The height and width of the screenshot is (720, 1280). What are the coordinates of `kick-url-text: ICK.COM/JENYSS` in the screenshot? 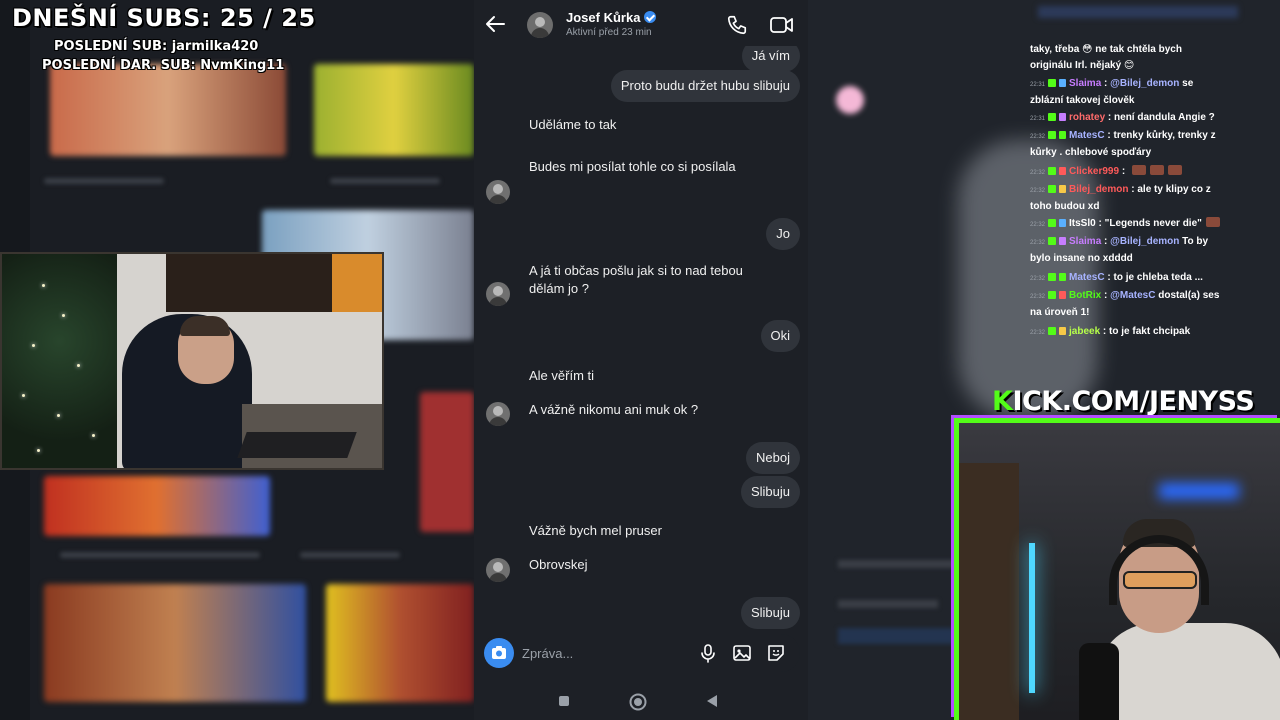 It's located at (1133, 401).